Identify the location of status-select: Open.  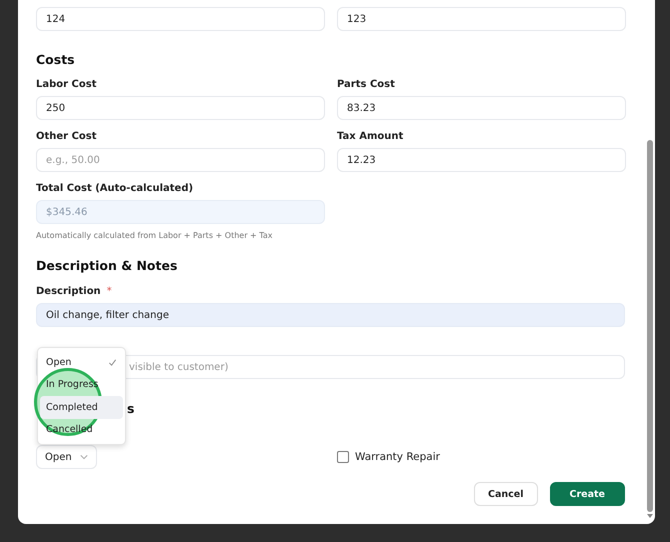
(66, 457).